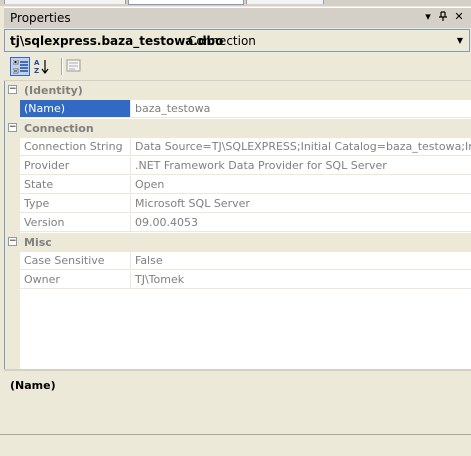  Describe the element at coordinates (40, 18) in the screenshot. I see `window-title: Properties` at that location.